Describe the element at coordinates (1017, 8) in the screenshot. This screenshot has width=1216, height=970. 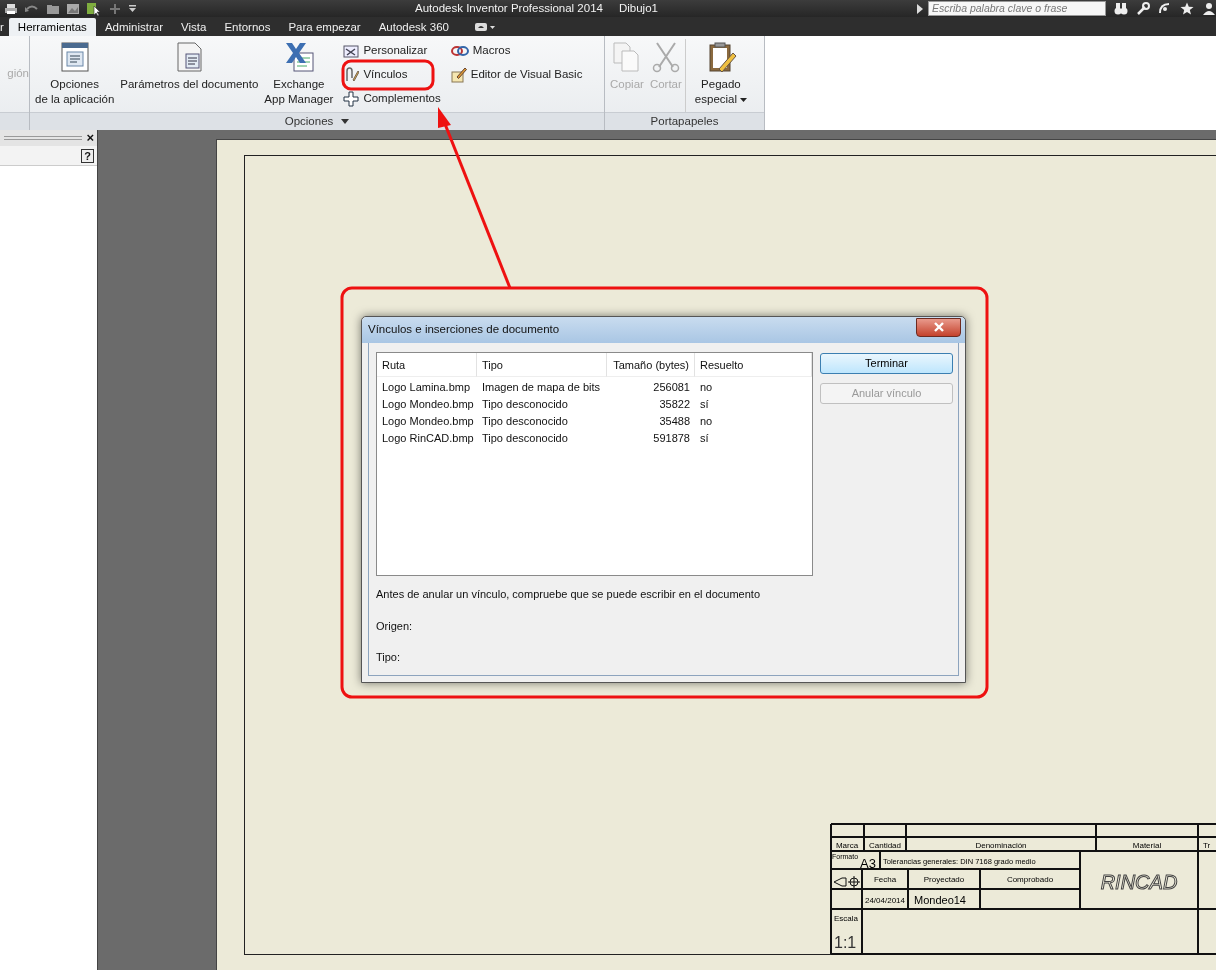
I see `search-field: Escriba palabra clave o frase` at that location.